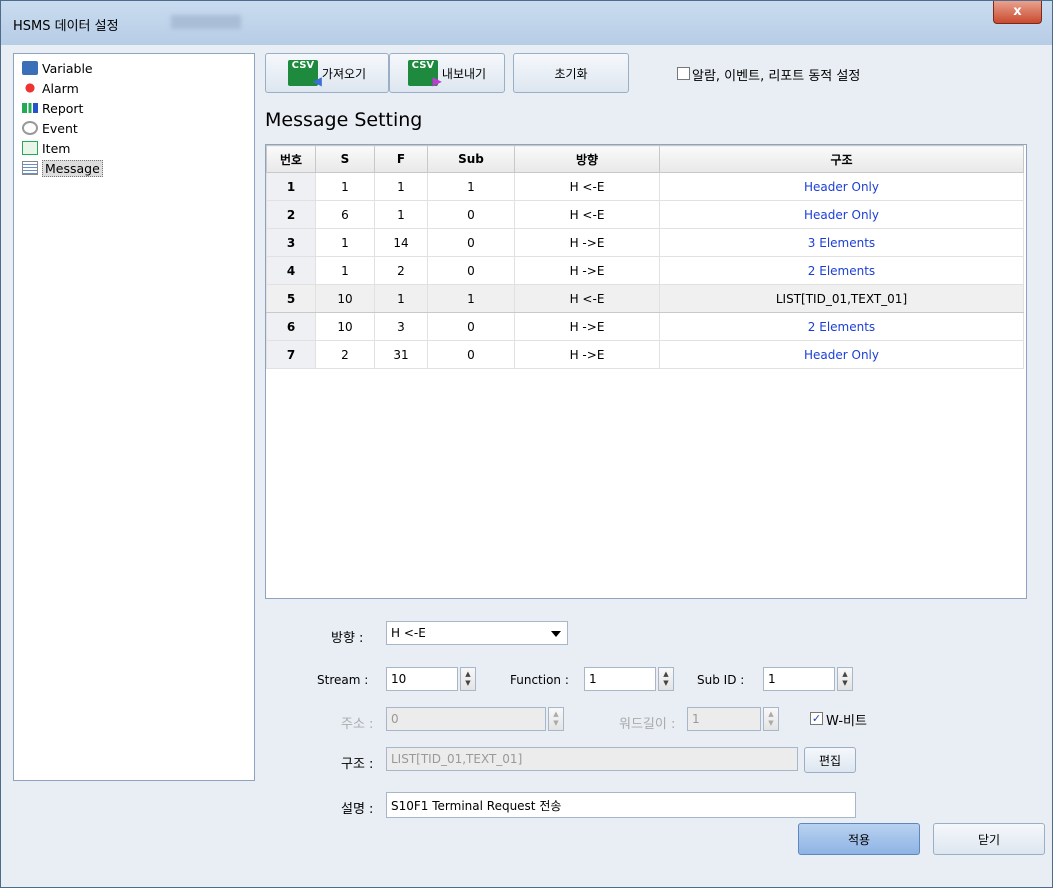  What do you see at coordinates (422, 679) in the screenshot?
I see `stream-input: 10` at bounding box center [422, 679].